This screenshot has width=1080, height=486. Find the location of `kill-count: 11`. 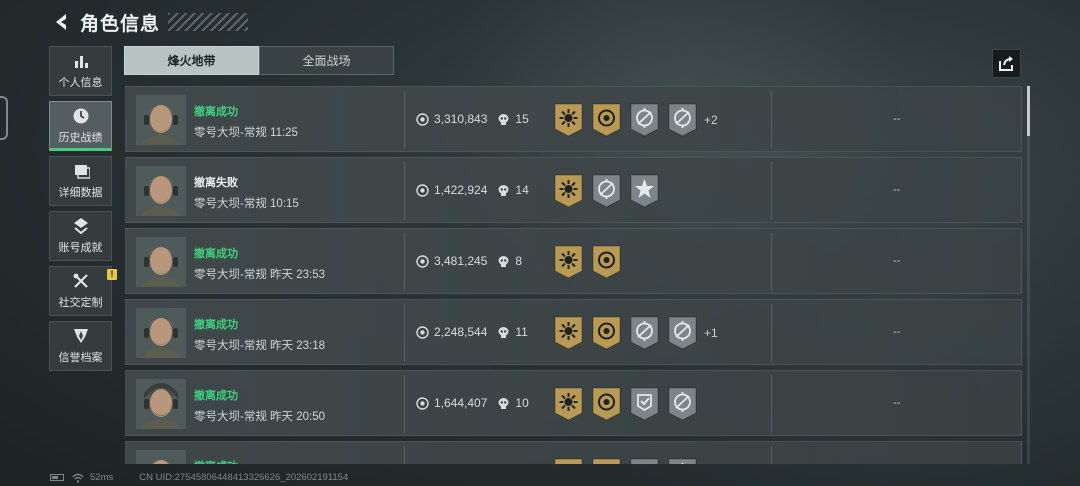

kill-count: 11 is located at coordinates (521, 332).